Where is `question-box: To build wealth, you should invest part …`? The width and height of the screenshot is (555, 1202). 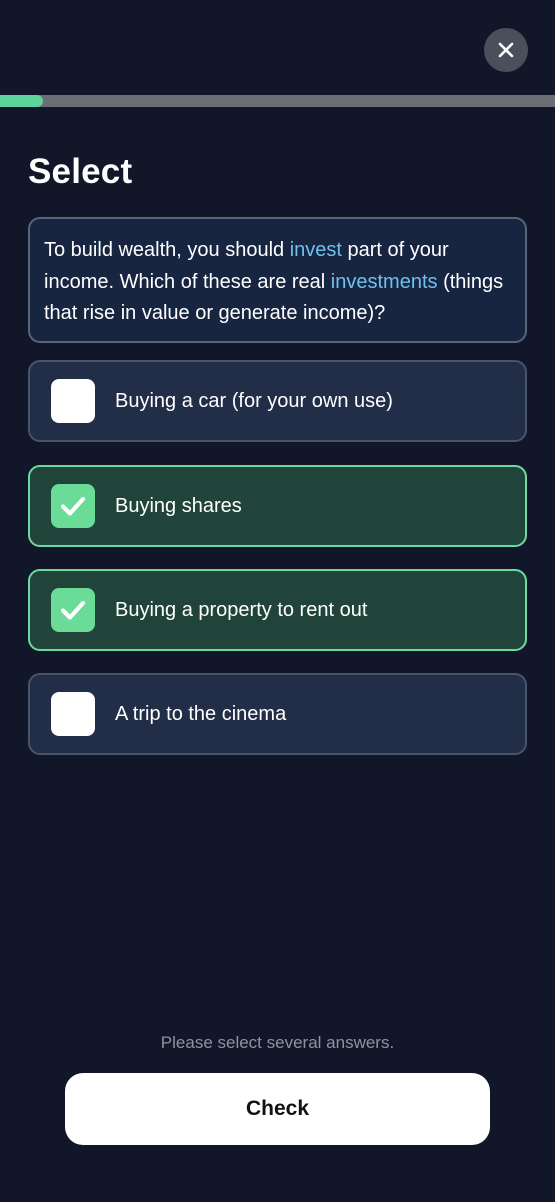
question-box: To build wealth, you should invest part … is located at coordinates (277, 280).